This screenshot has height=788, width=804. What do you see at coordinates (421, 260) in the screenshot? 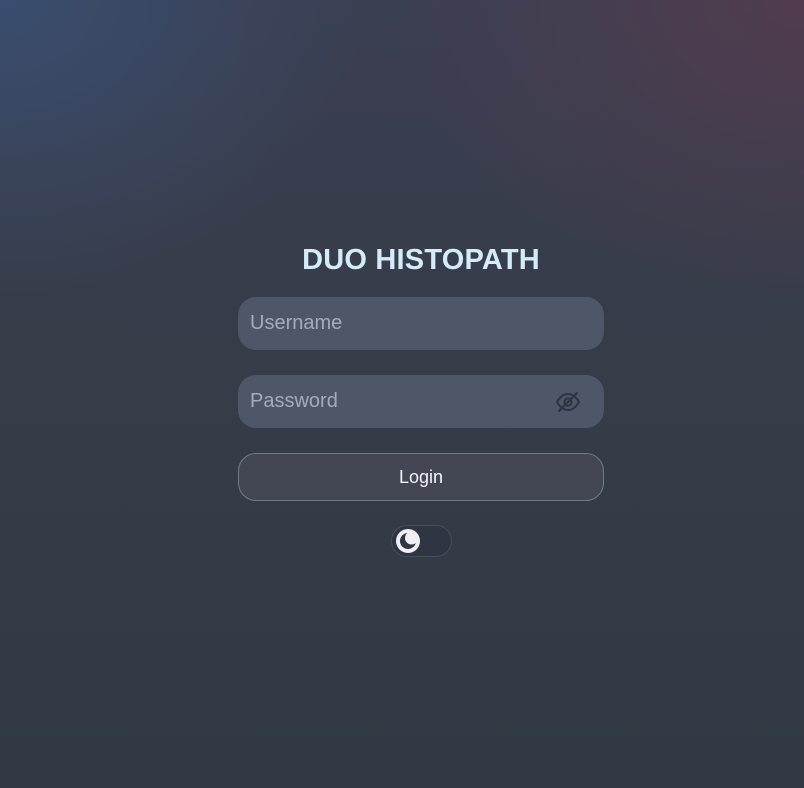
I see `app-title: DUO HISTOPATH` at bounding box center [421, 260].